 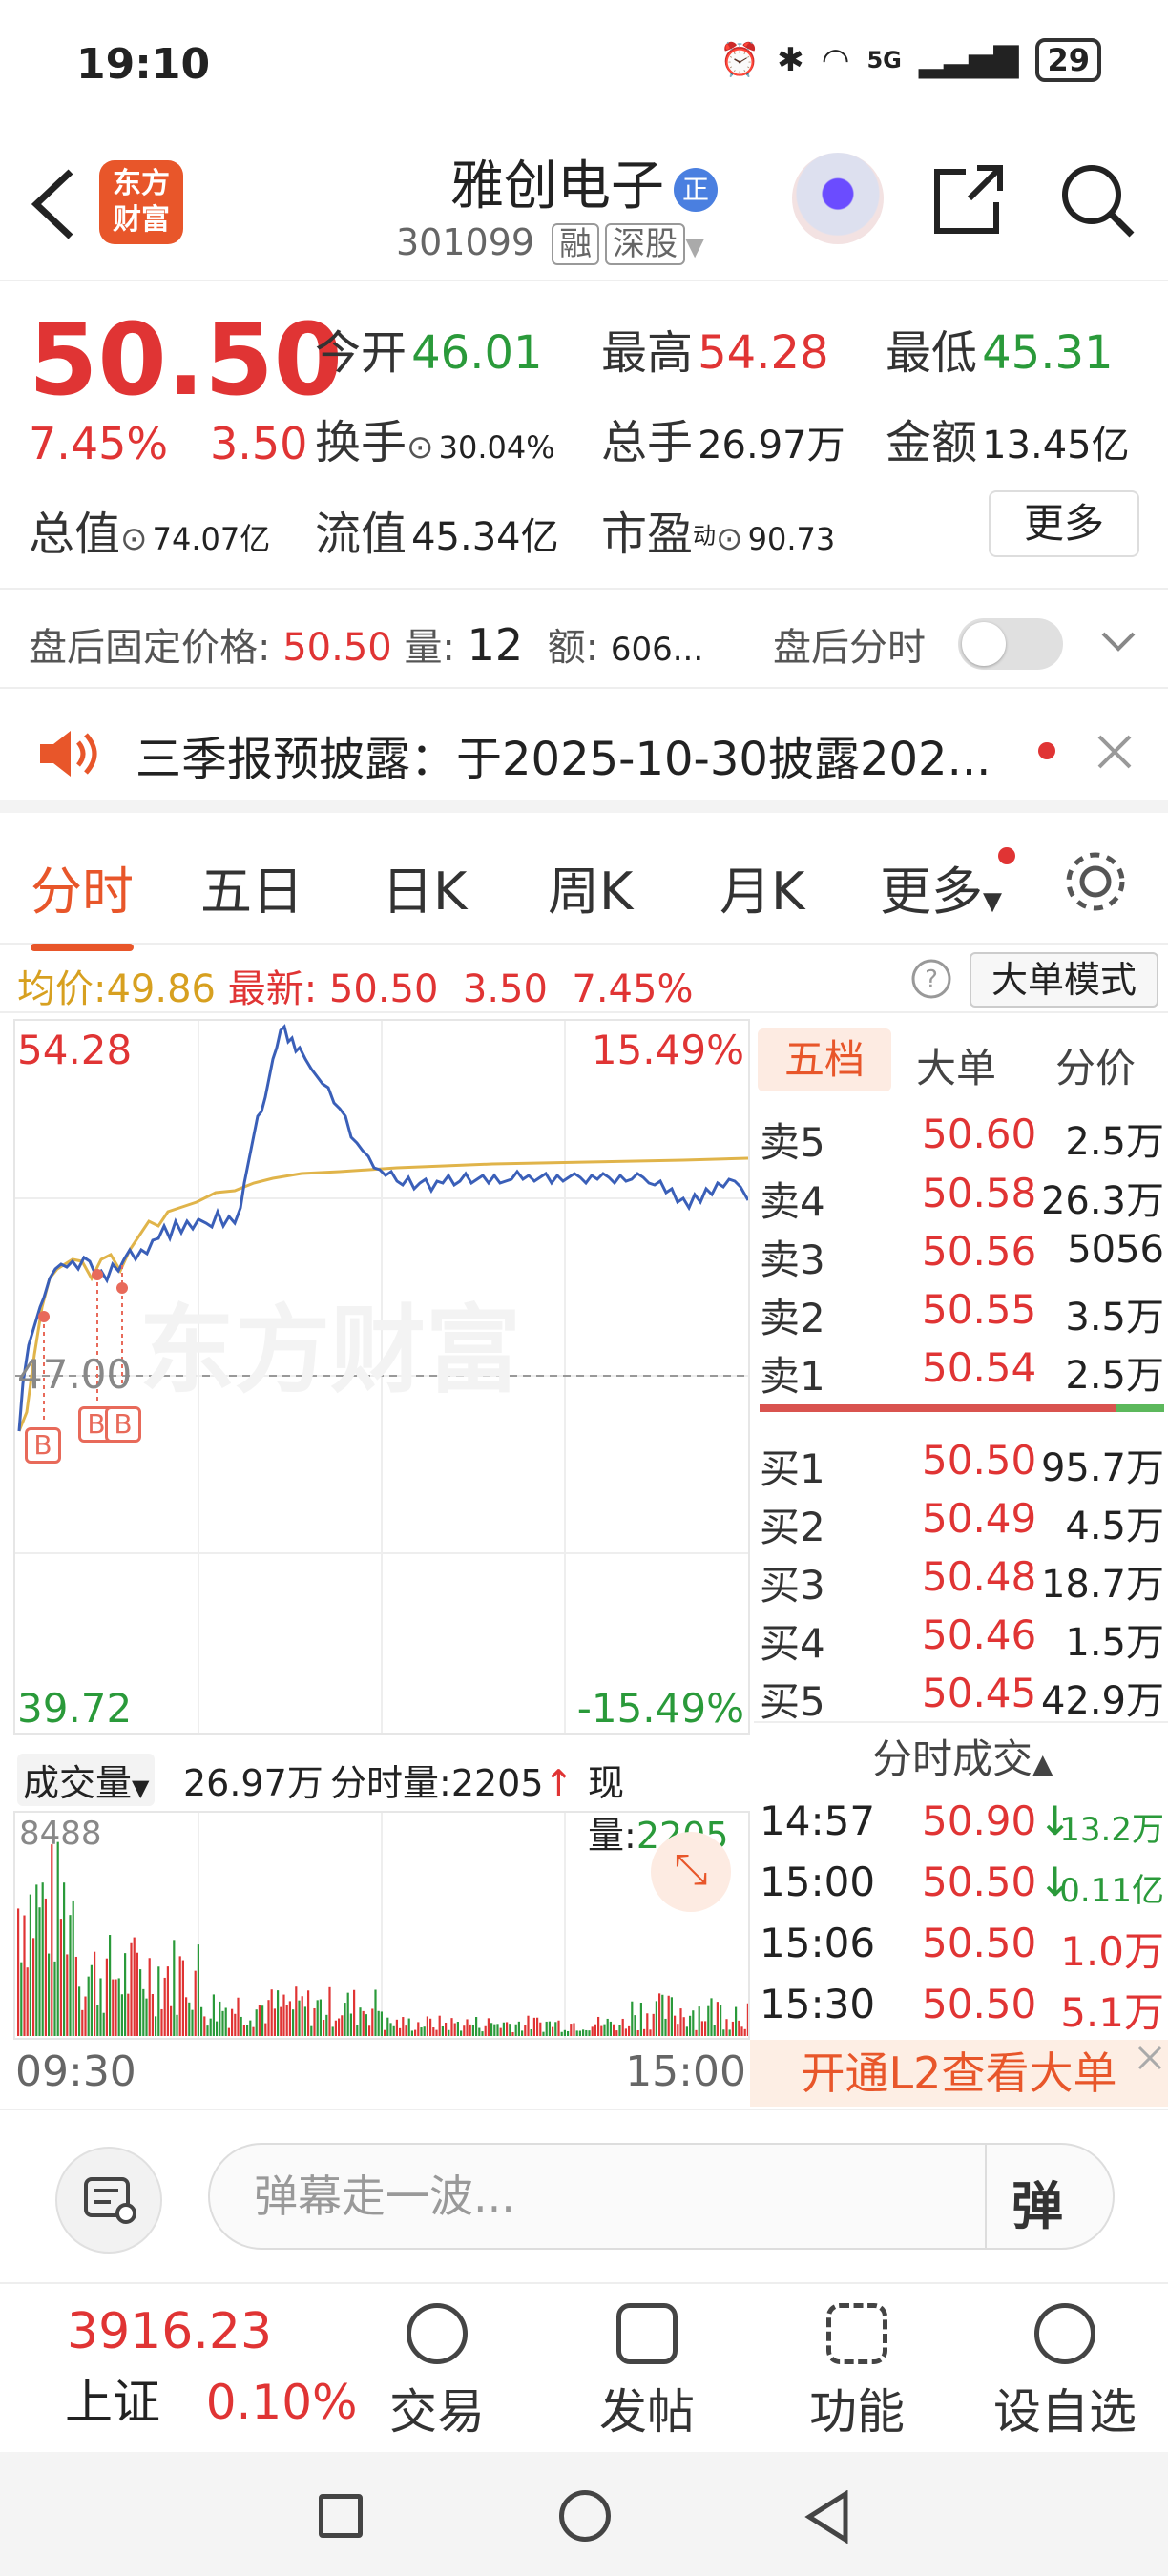 I want to click on assistant-avatar, so click(x=838, y=198).